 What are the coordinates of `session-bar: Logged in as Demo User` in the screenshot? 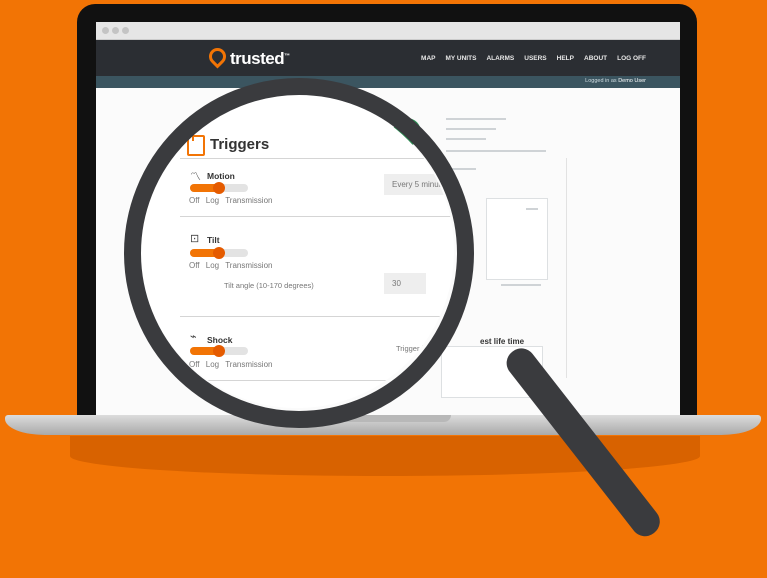 It's located at (388, 82).